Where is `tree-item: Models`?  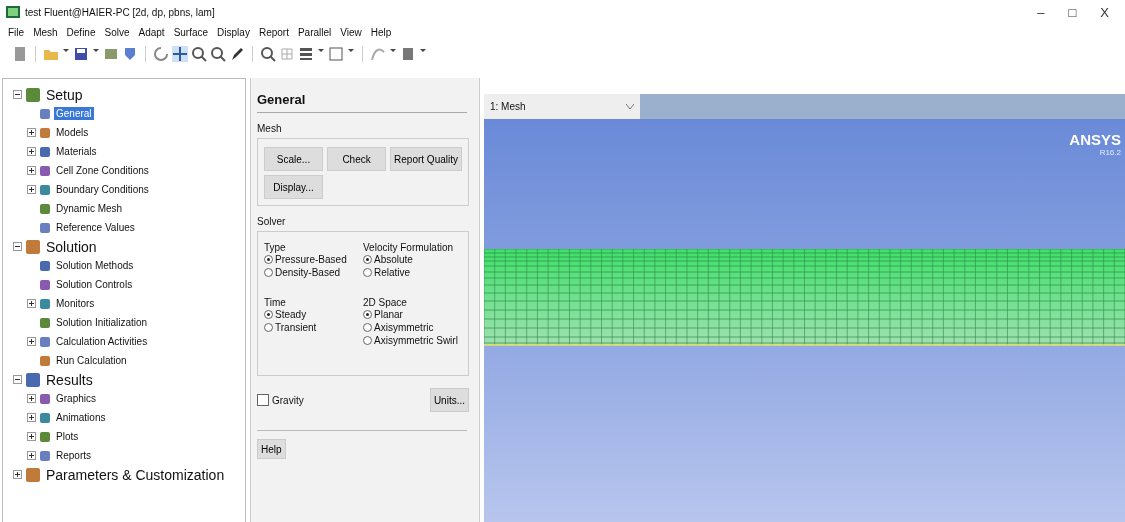 tree-item: Models is located at coordinates (72, 132).